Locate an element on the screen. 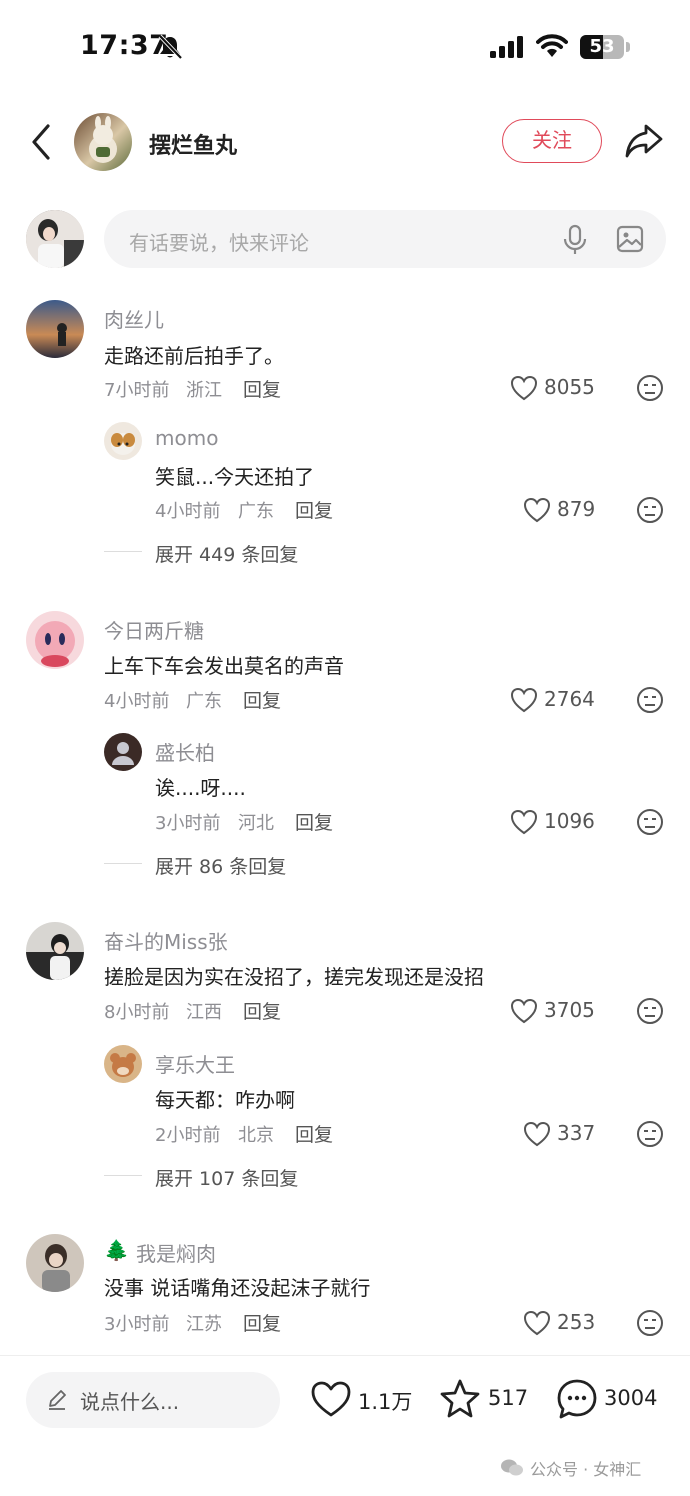  author-avatar is located at coordinates (103, 142).